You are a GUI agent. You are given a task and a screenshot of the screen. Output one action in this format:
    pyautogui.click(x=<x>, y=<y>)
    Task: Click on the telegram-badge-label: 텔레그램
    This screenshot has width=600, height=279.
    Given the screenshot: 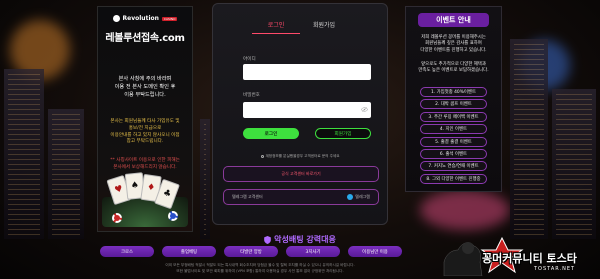 What is the action you would take?
    pyautogui.click(x=362, y=196)
    